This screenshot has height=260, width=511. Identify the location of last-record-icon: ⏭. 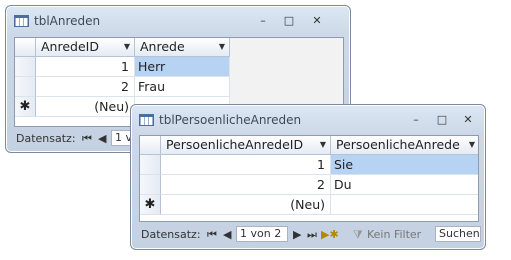
(312, 235).